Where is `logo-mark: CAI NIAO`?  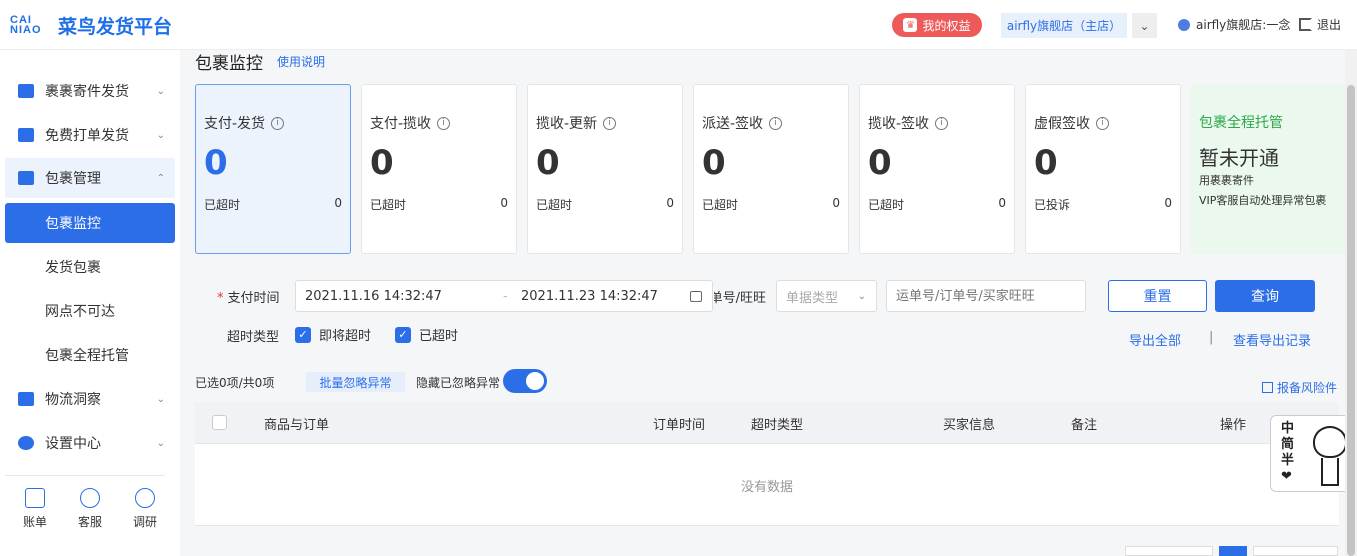
logo-mark: CAI NIAO is located at coordinates (26, 25).